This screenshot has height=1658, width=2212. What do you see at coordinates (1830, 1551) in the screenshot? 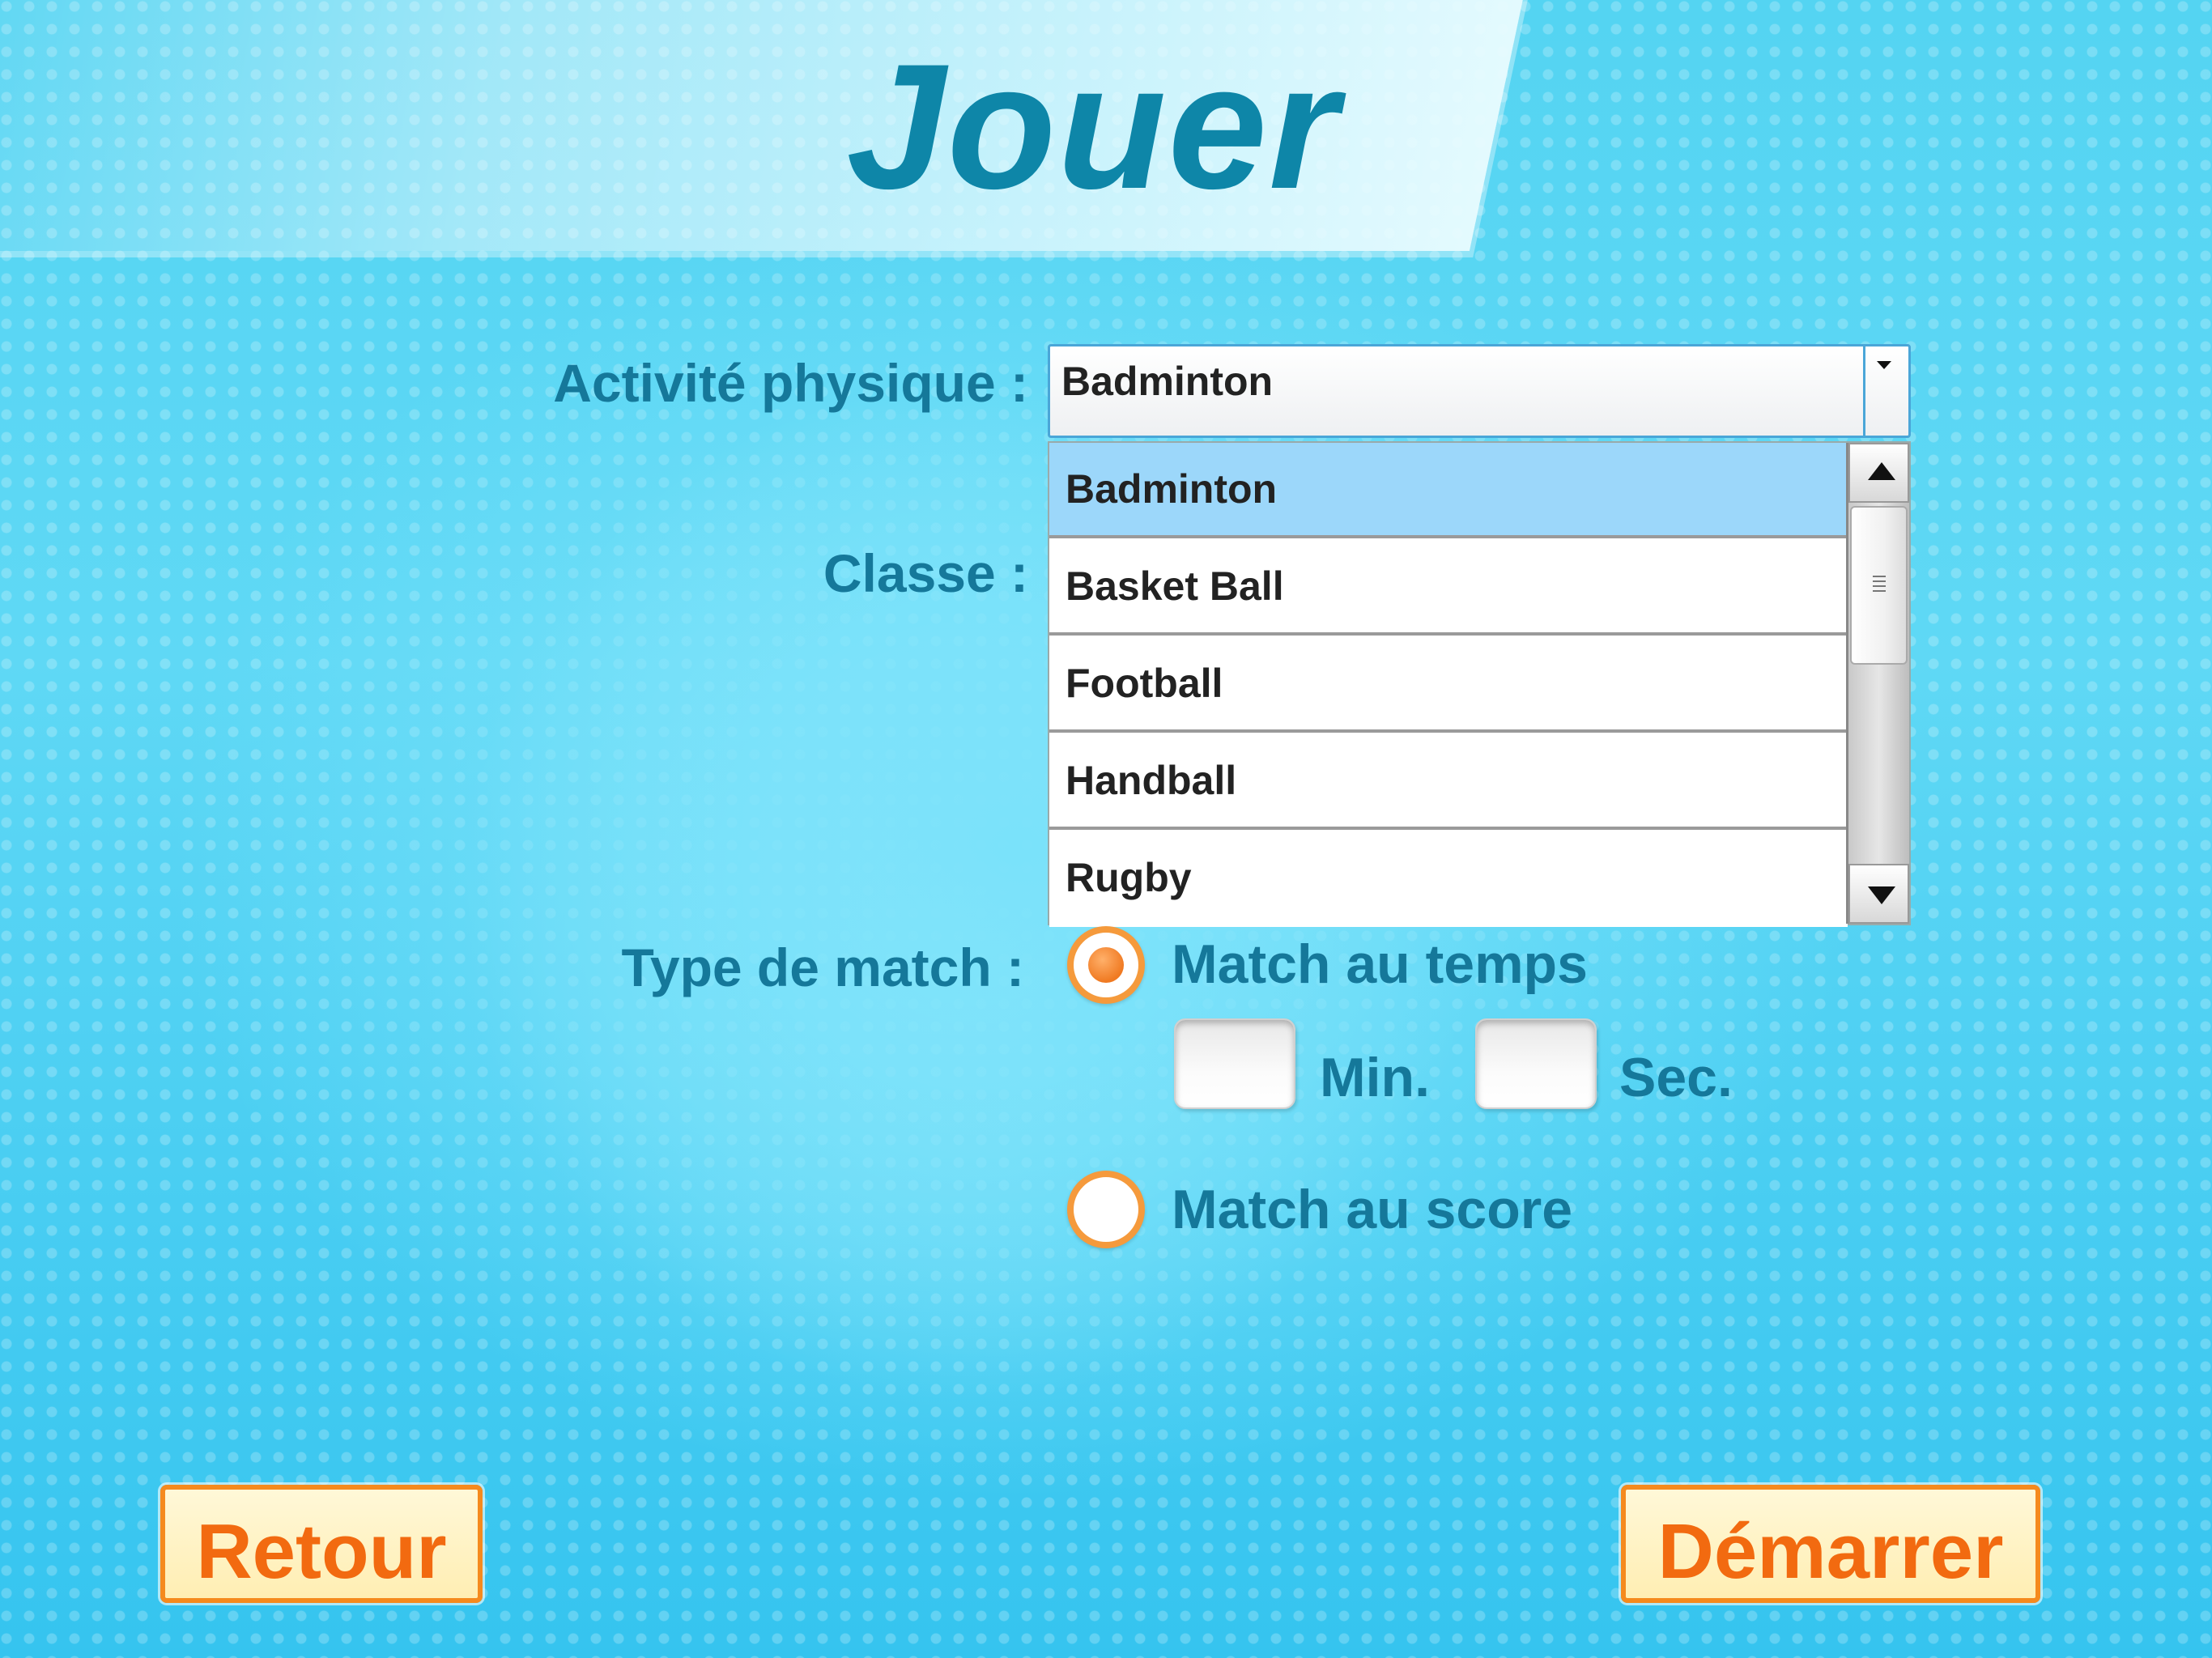
I see `start-button-label: Démarrer` at bounding box center [1830, 1551].